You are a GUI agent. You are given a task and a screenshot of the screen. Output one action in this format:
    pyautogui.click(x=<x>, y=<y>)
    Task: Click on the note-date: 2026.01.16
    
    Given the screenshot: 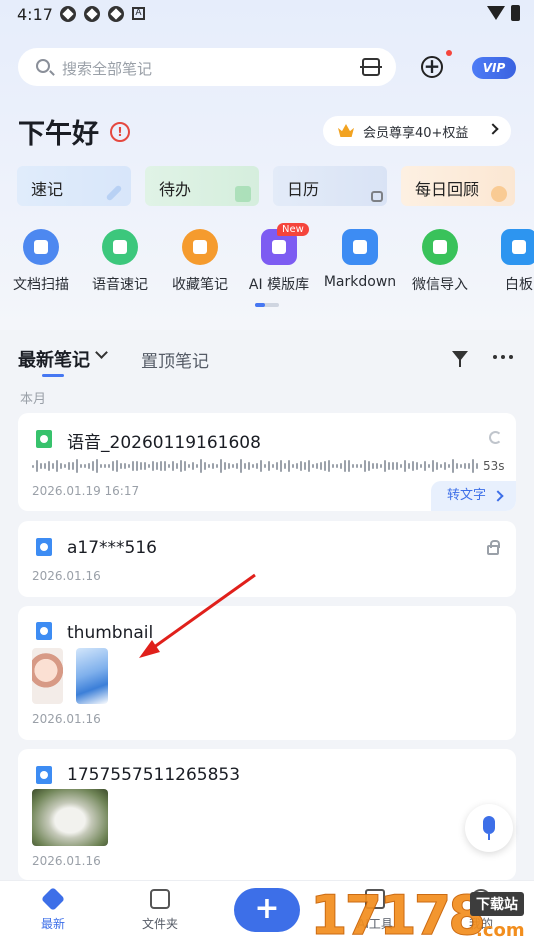 What is the action you would take?
    pyautogui.click(x=66, y=861)
    